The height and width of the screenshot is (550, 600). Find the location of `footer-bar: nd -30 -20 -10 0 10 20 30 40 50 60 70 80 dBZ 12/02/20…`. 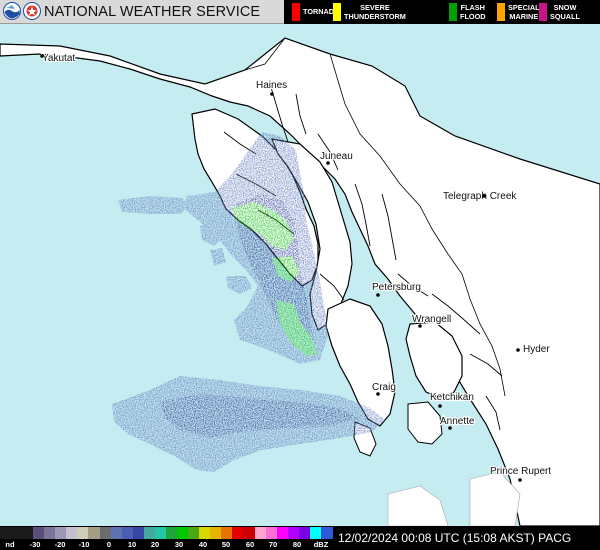

footer-bar: nd -30 -20 -10 0 10 20 30 40 50 60 70 80 dBZ 12/02/20… is located at coordinates (300, 538).